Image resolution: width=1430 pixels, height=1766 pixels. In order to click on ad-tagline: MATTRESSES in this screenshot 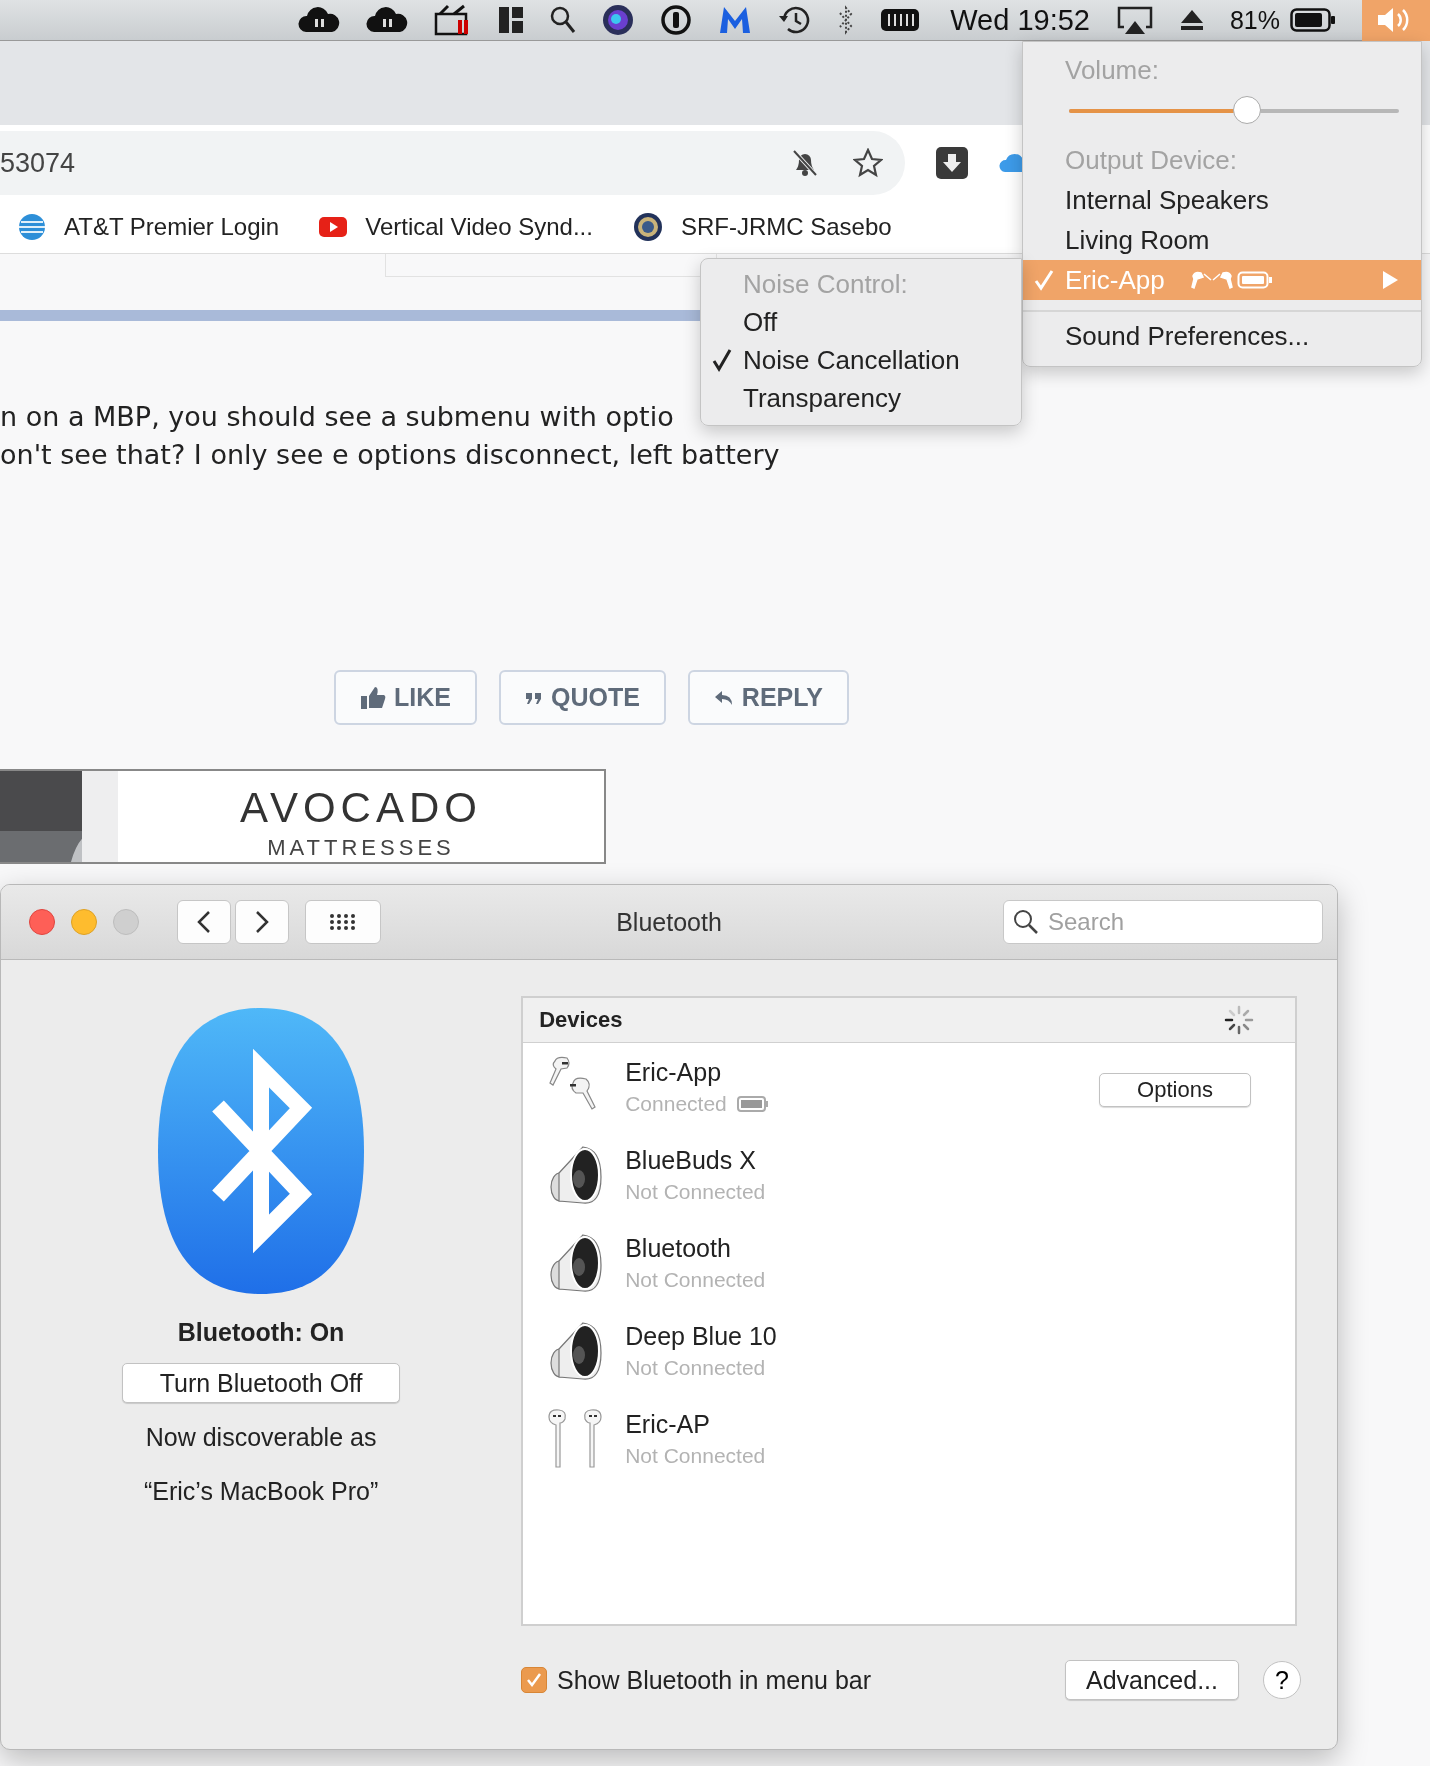, I will do `click(361, 848)`.